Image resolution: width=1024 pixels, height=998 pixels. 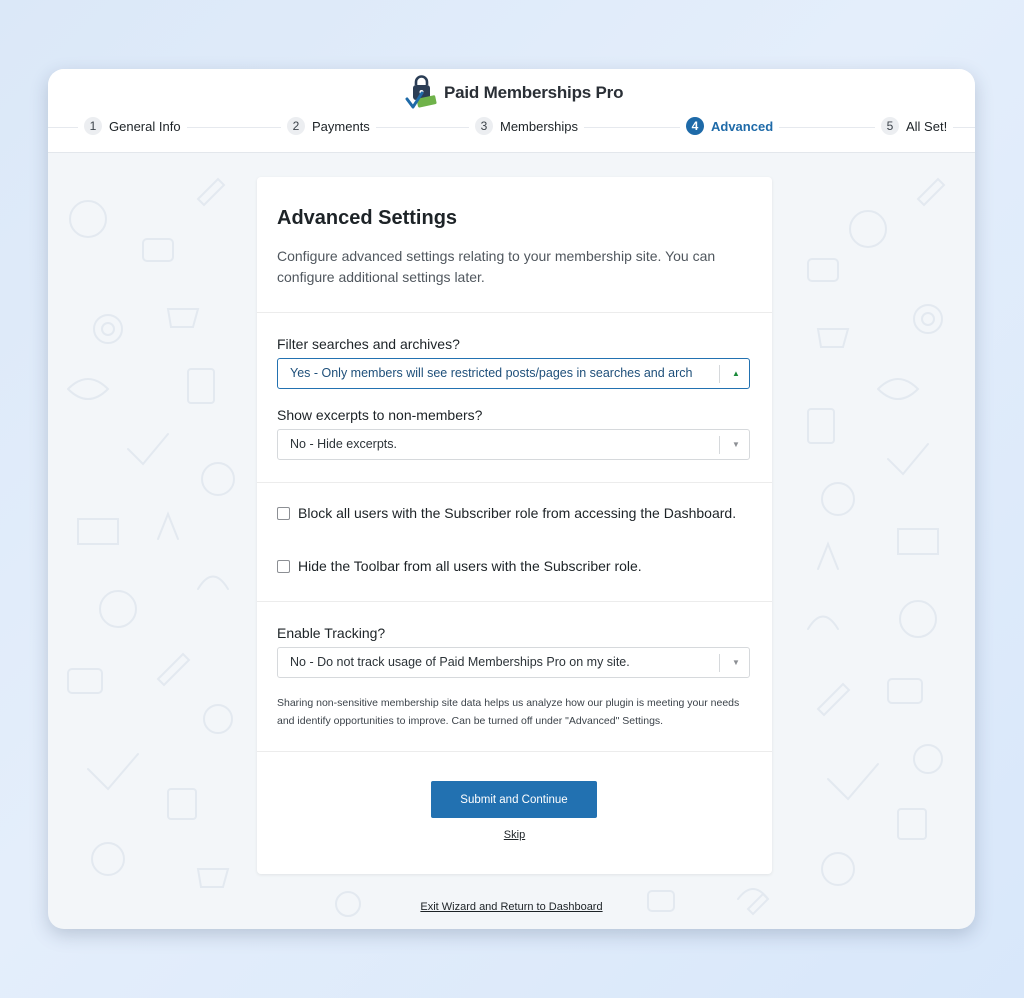 What do you see at coordinates (331, 633) in the screenshot?
I see `enable-tracking-label: Enable Tracking?` at bounding box center [331, 633].